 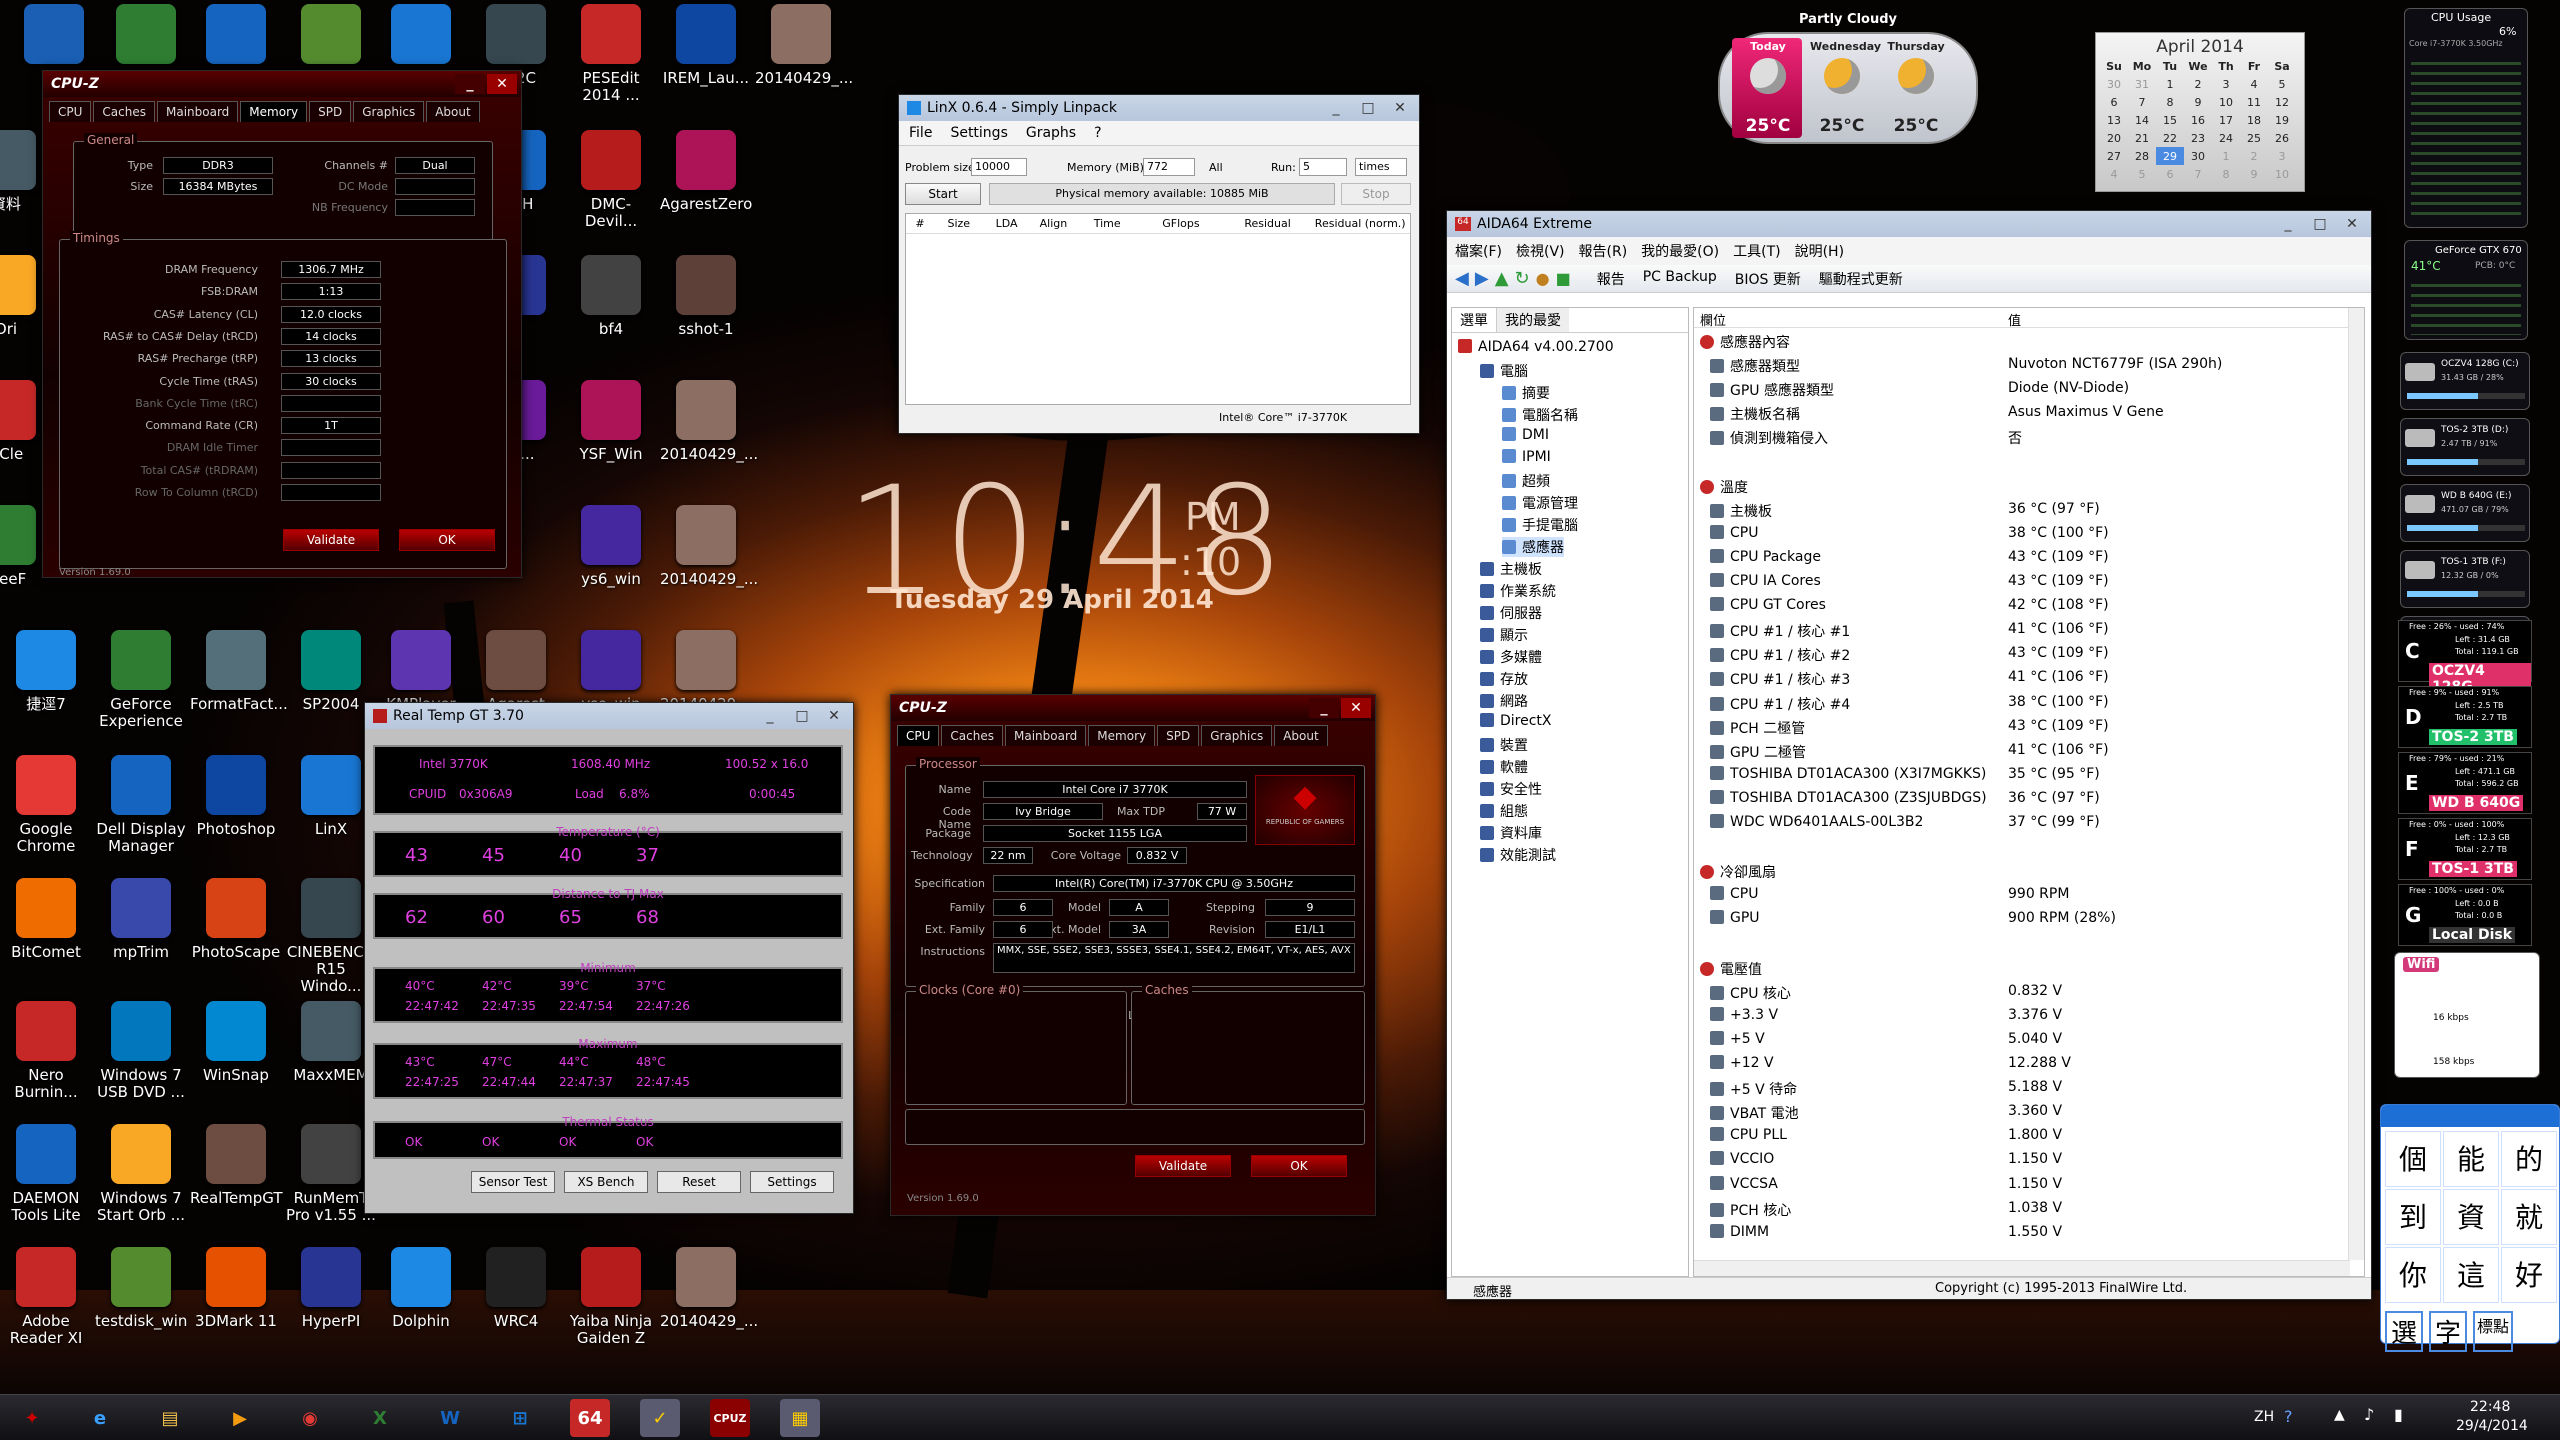 What do you see at coordinates (2471, 1217) in the screenshot?
I see `ime-candidate: 資` at bounding box center [2471, 1217].